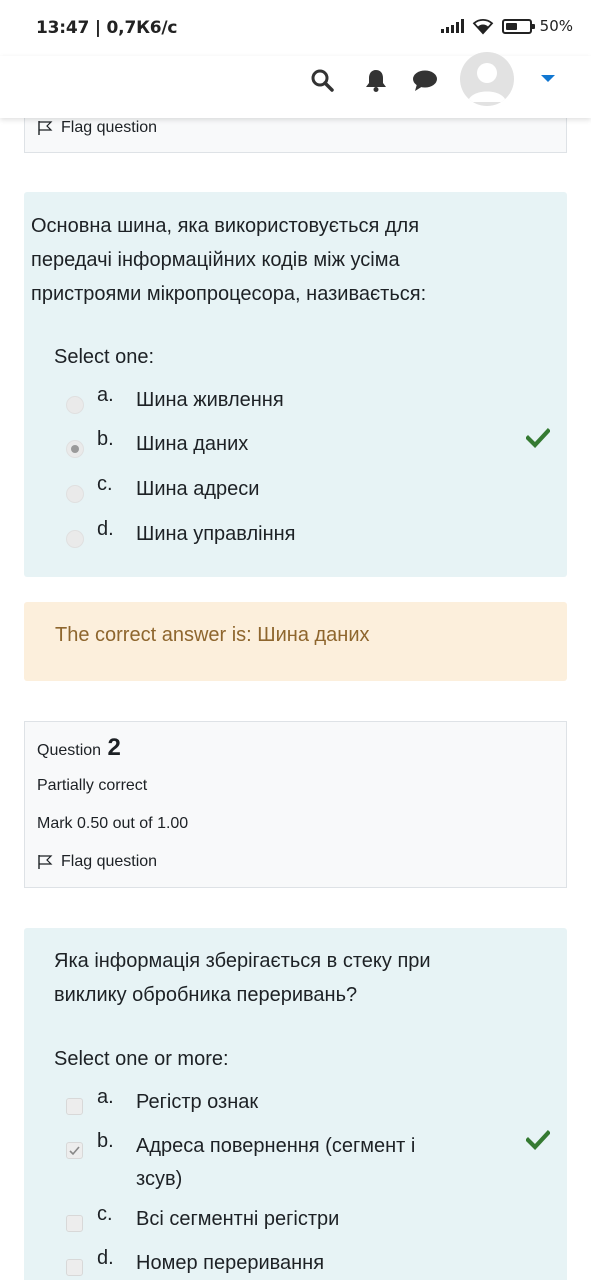  What do you see at coordinates (104, 357) in the screenshot?
I see `question1-prompt: Select one:` at bounding box center [104, 357].